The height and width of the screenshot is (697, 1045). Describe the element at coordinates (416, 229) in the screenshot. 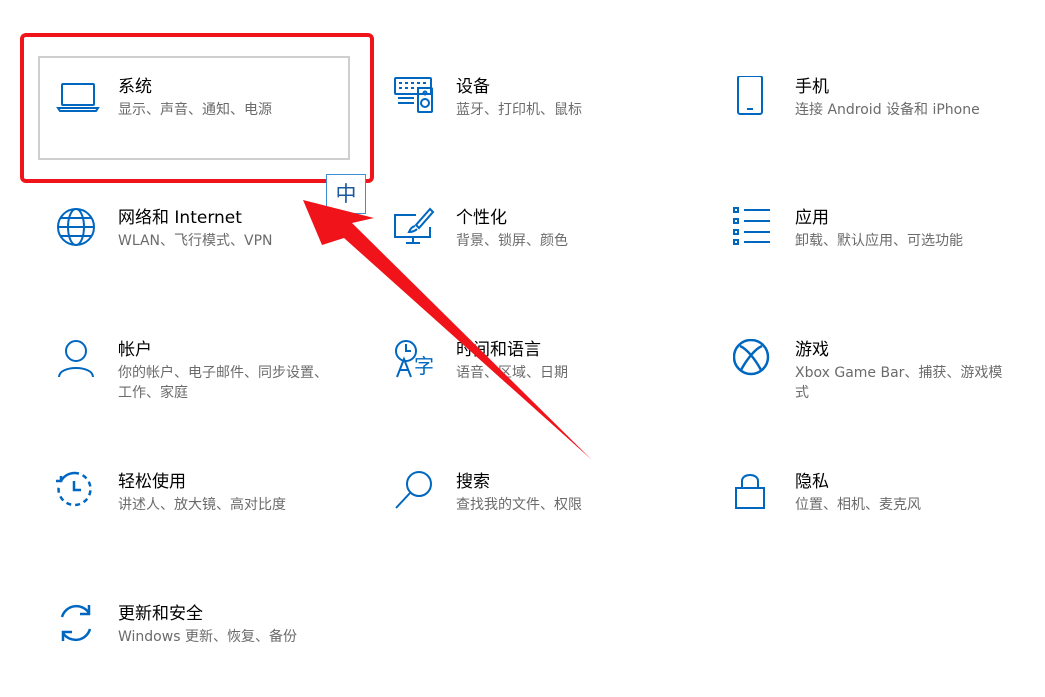

I see `paintbrush-monitor-icon` at that location.